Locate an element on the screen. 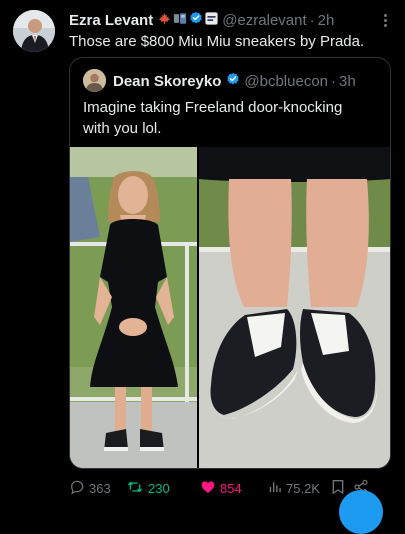 The width and height of the screenshot is (405, 534). quoted-header: Dean Skoreyko @bcbluecon · 3h is located at coordinates (246, 81).